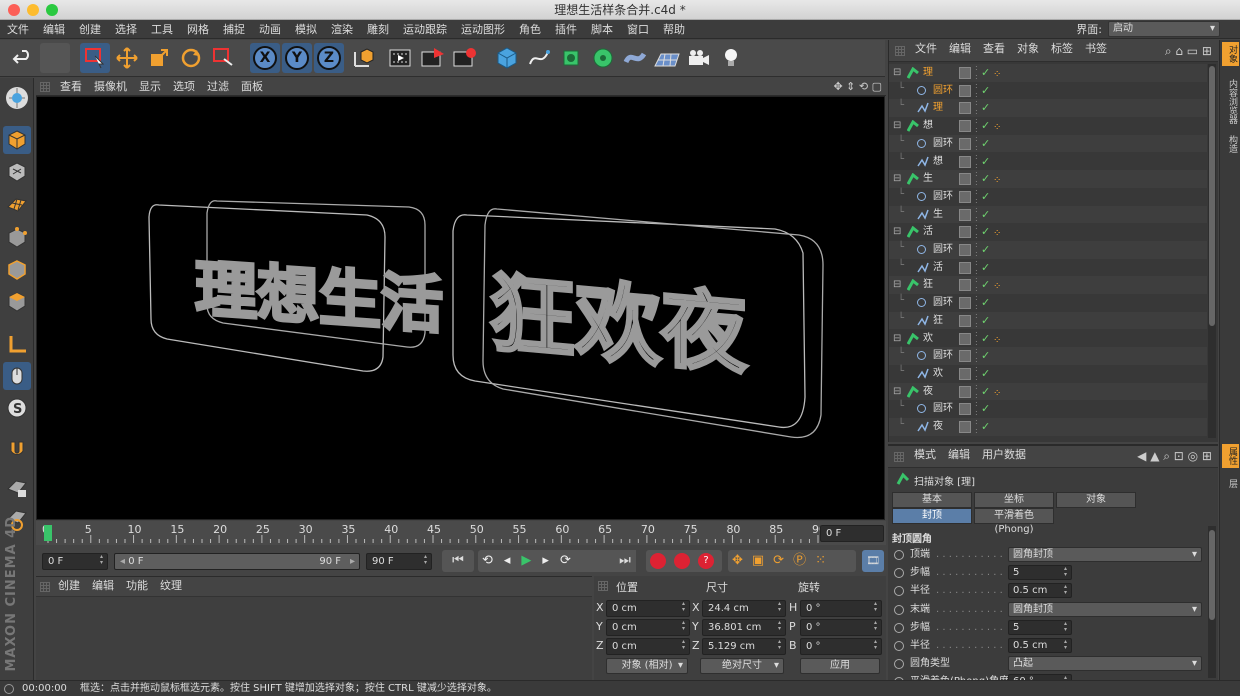 This screenshot has width=1240, height=696. I want to click on attribute-menu-item: 用户数据, so click(1004, 454).